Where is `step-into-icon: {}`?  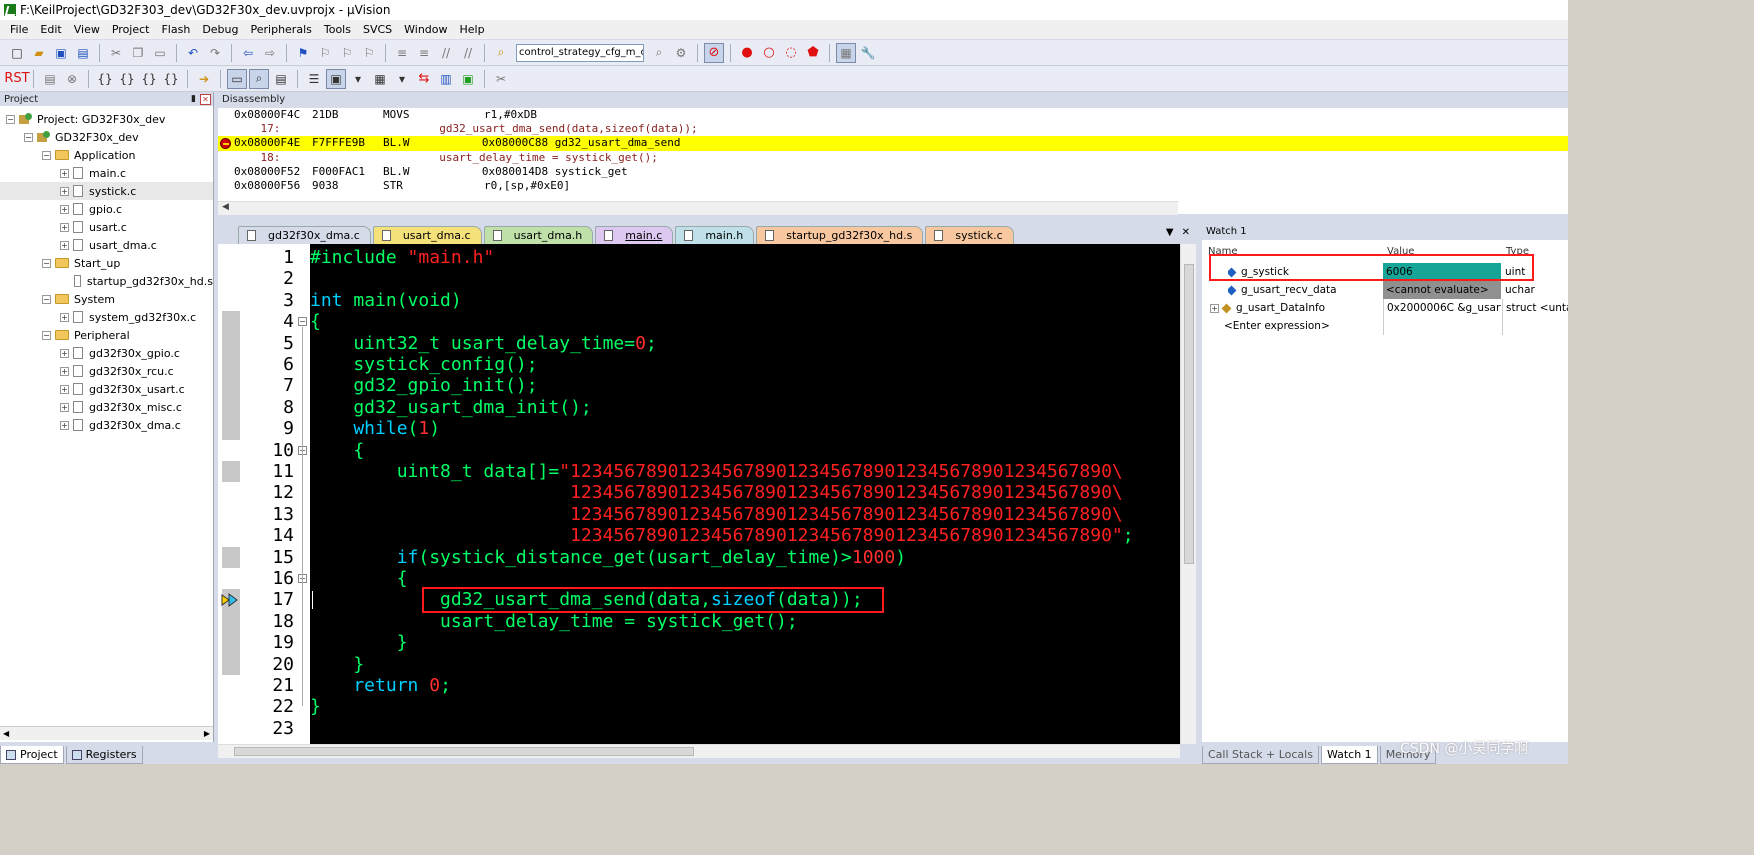 step-into-icon: {} is located at coordinates (105, 79).